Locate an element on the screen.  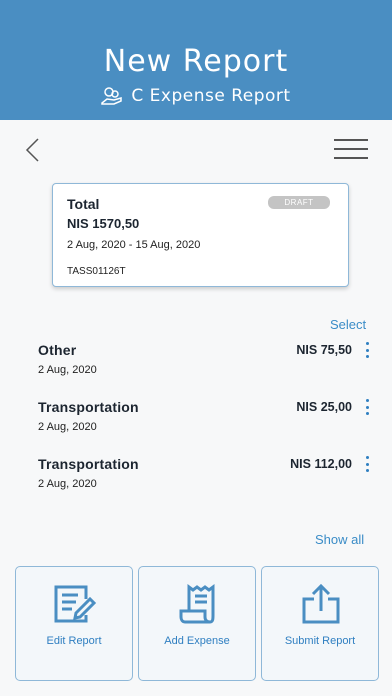
receipt-icon is located at coordinates (197, 604).